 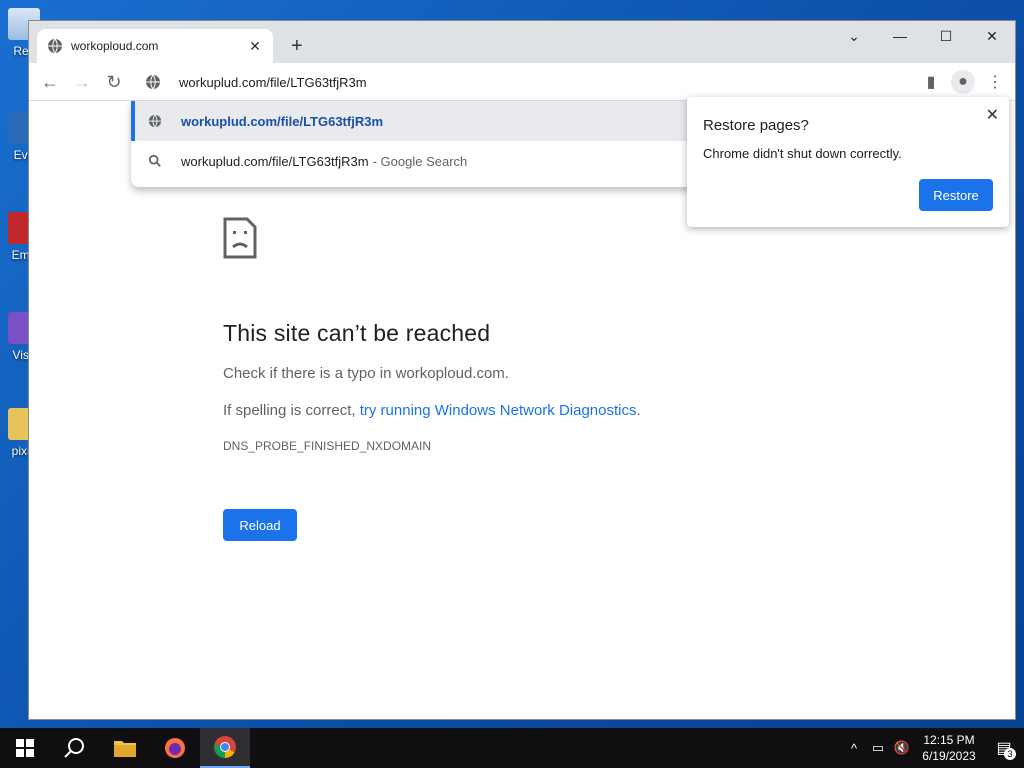 What do you see at coordinates (854, 748) in the screenshot?
I see `chevron-up-icon: ^` at bounding box center [854, 748].